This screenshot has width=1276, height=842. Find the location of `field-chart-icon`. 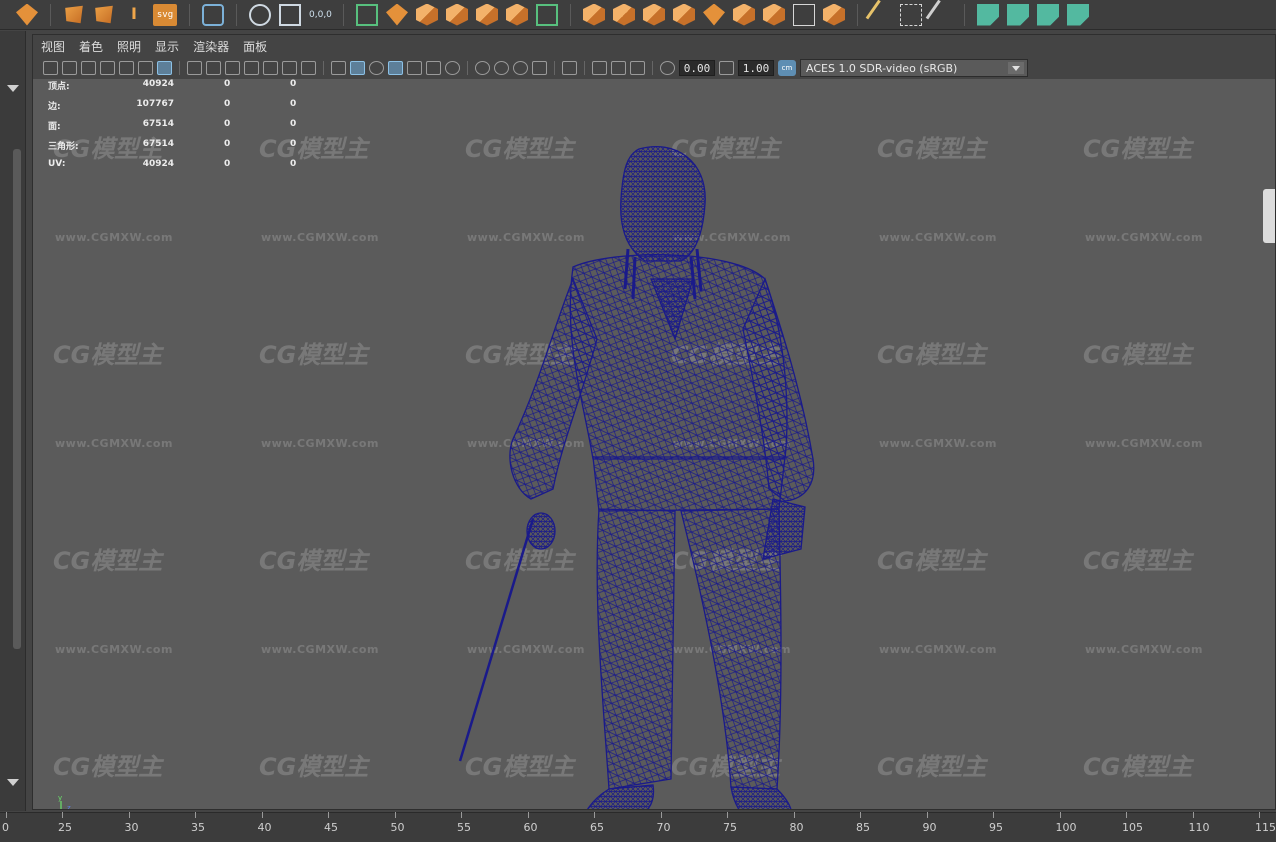

field-chart-icon is located at coordinates (270, 68).